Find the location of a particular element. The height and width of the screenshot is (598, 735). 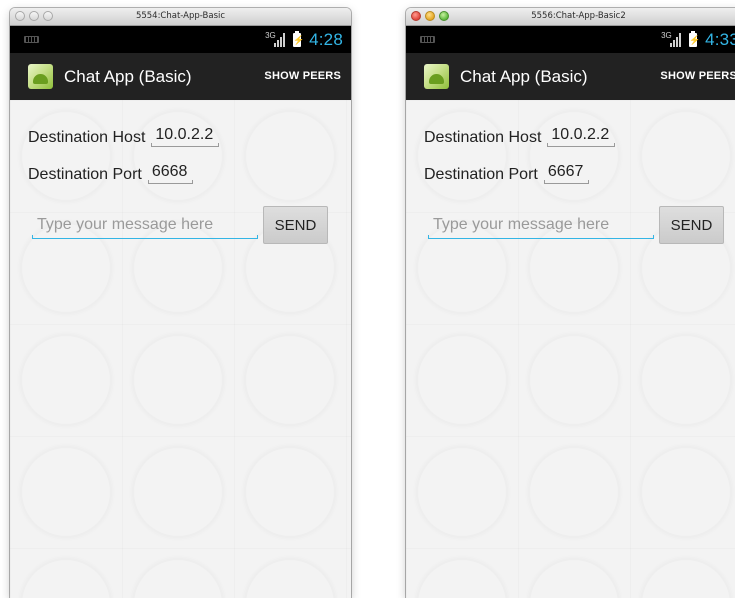

window-title: 5554:Chat-App-Basic is located at coordinates (180, 16).